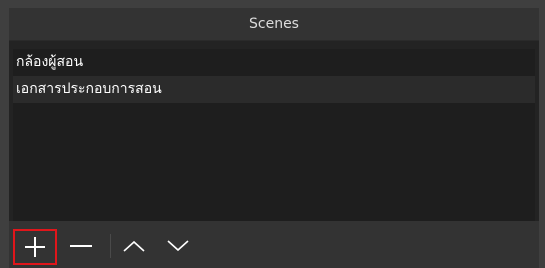  I want to click on add-scene-button, so click(35, 247).